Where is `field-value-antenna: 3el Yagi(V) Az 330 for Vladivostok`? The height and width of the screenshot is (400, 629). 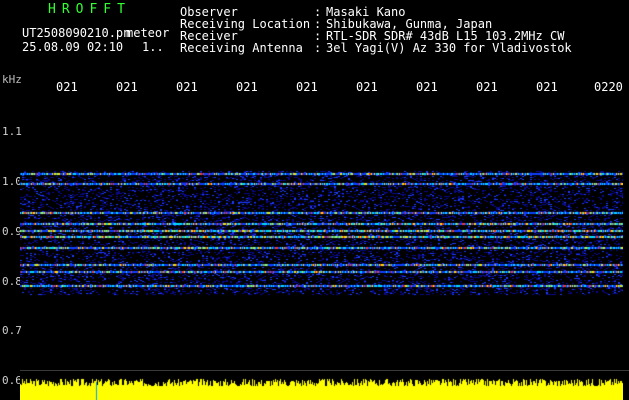 field-value-antenna: 3el Yagi(V) Az 330 for Vladivostok is located at coordinates (449, 48).